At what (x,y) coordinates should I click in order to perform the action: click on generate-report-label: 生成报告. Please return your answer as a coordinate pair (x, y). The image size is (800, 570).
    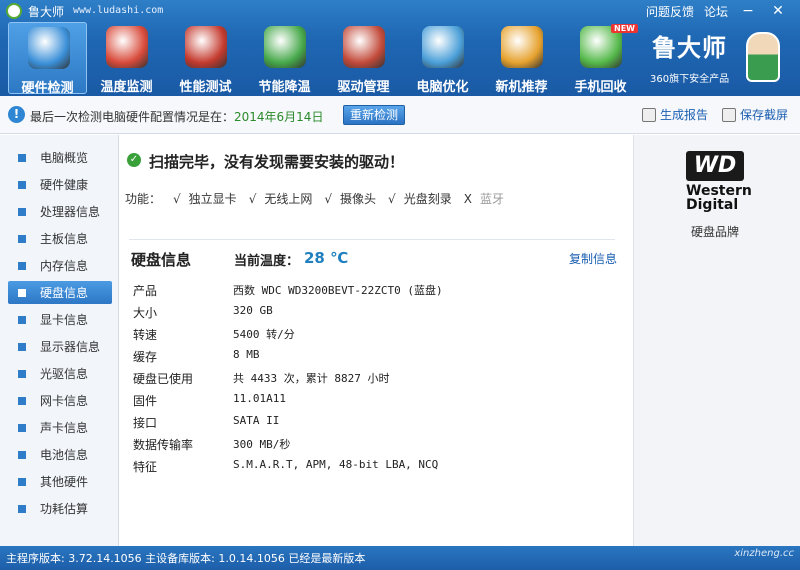
    Looking at the image, I should click on (684, 115).